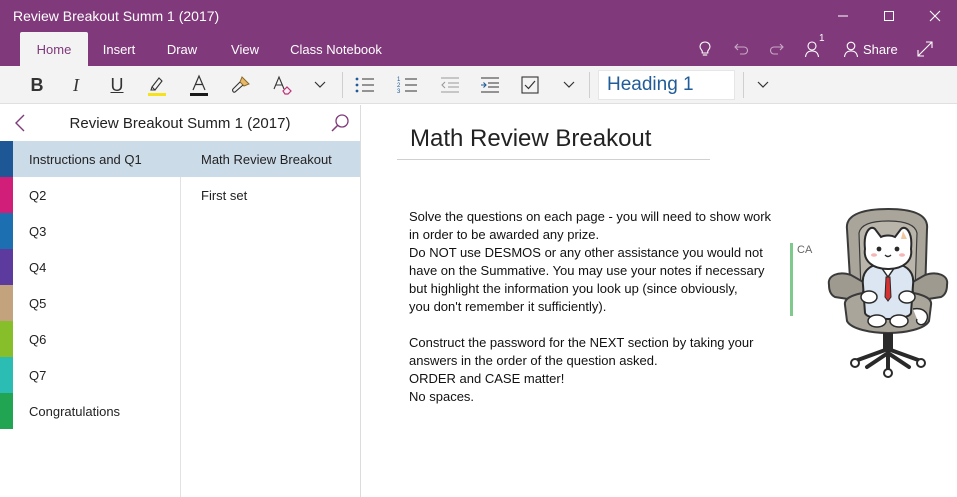 The image size is (957, 497). I want to click on section-label: Q2, so click(38, 195).